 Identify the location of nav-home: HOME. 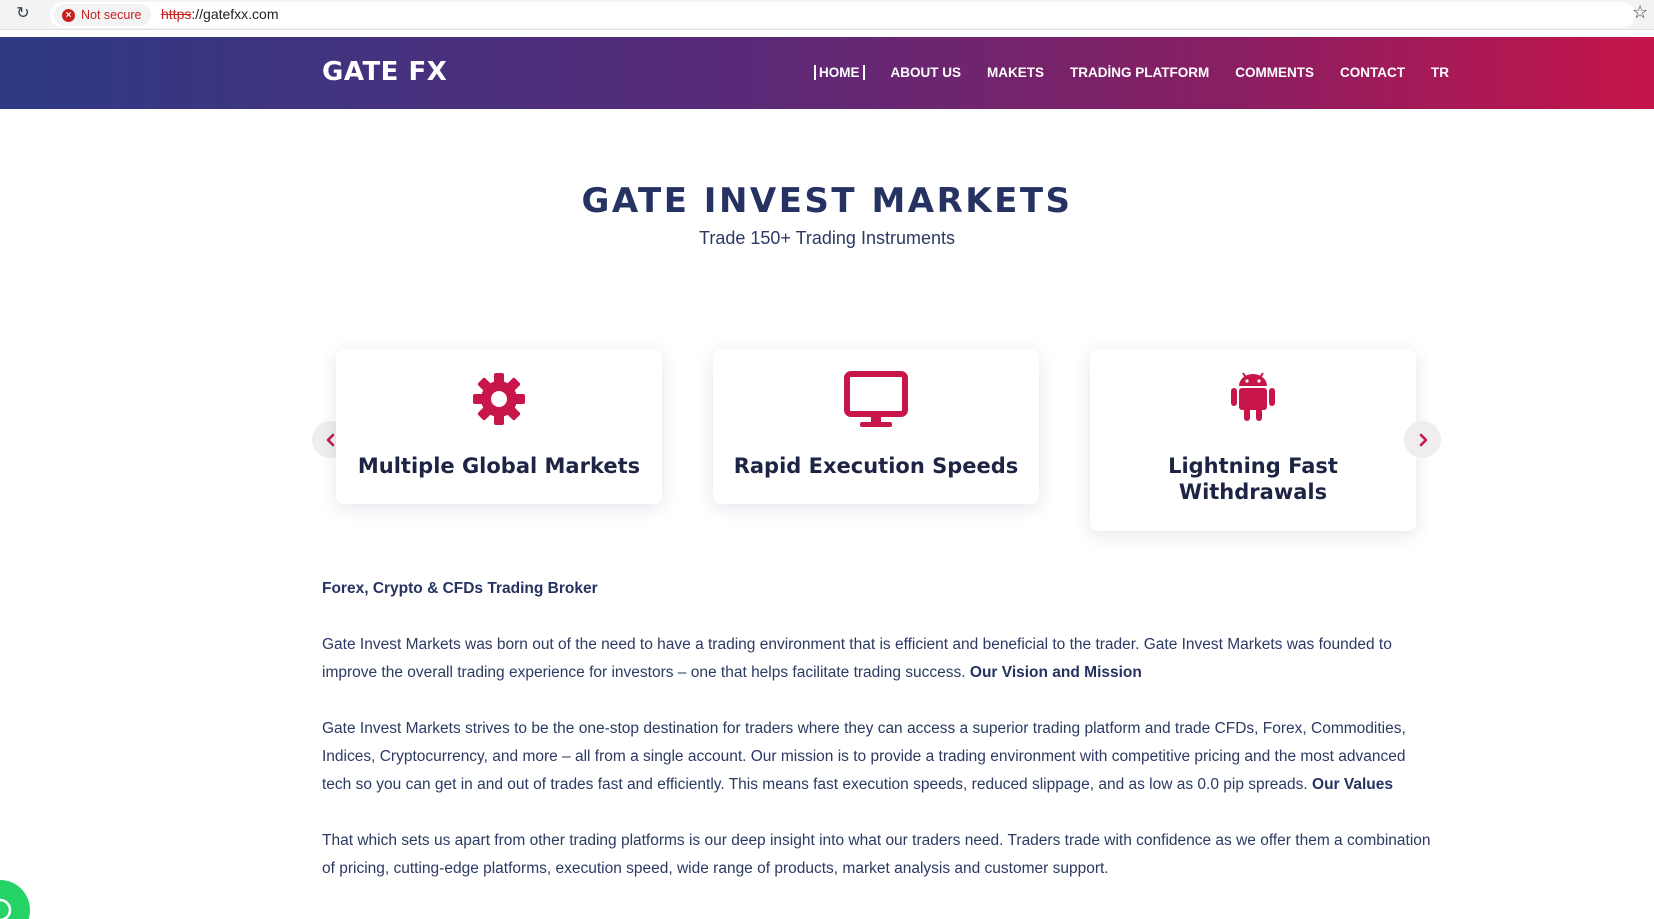
(839, 72).